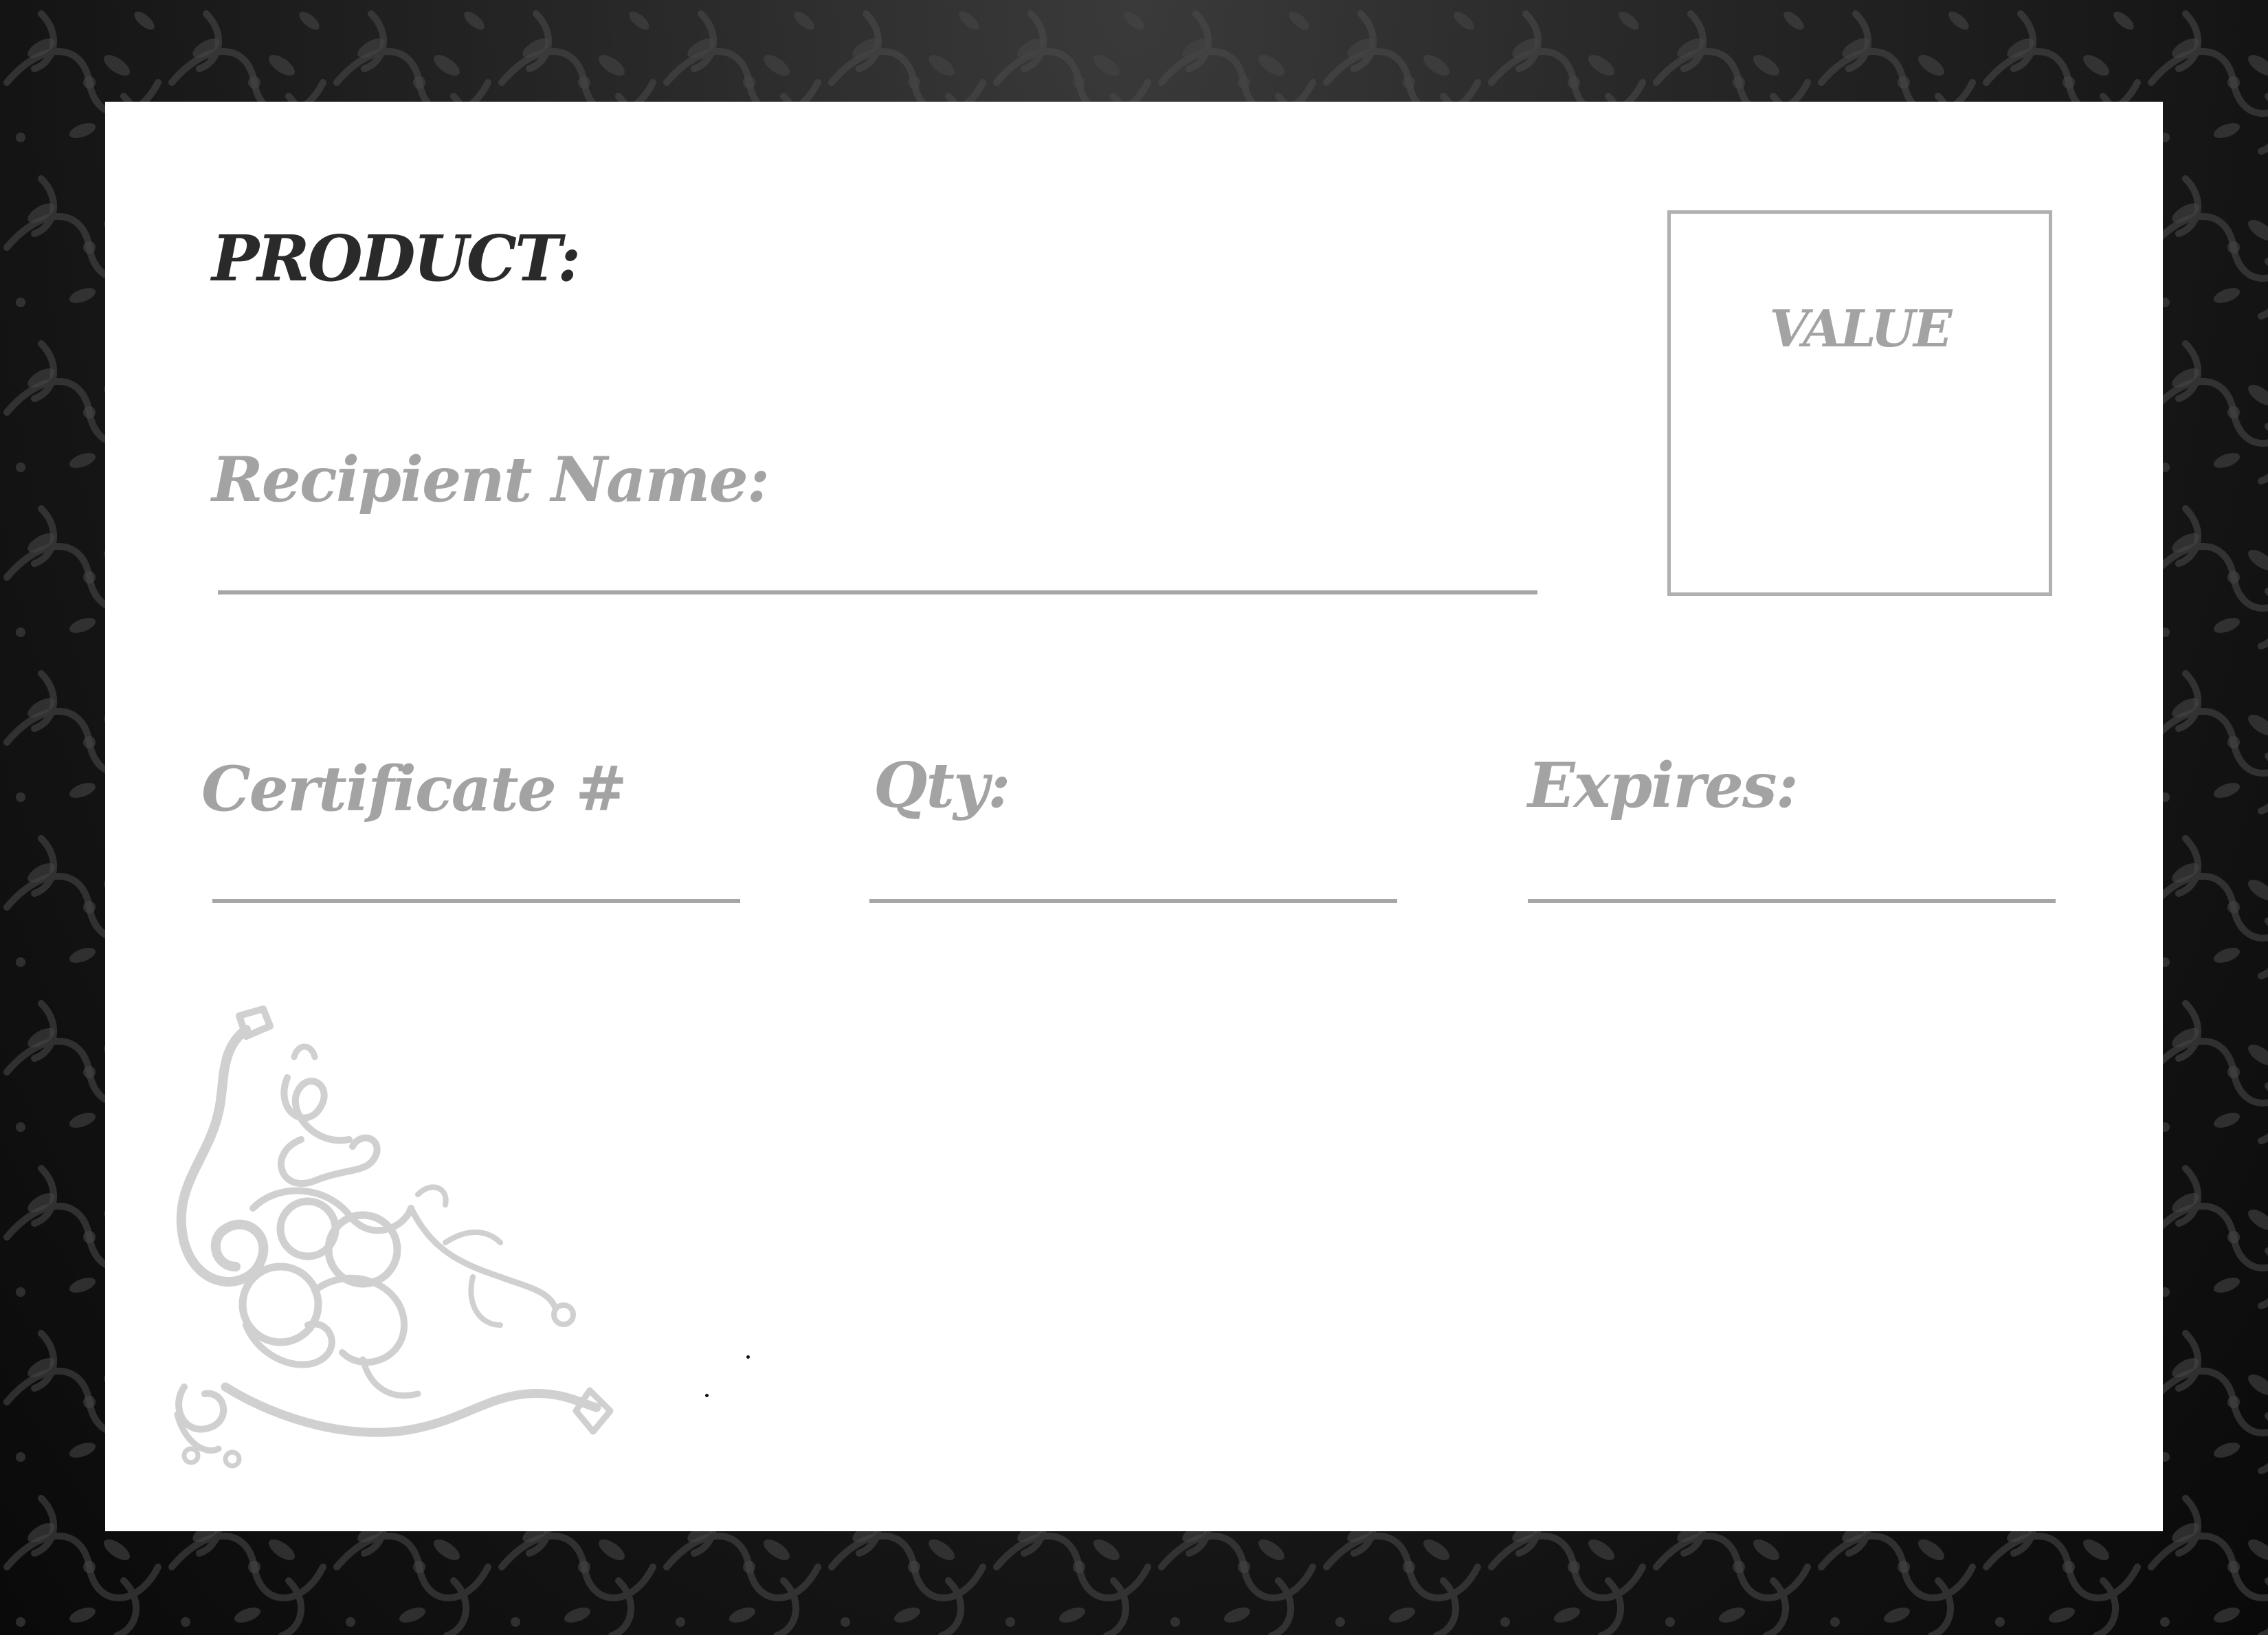  What do you see at coordinates (394, 1237) in the screenshot?
I see `corner-flourish-ornament` at bounding box center [394, 1237].